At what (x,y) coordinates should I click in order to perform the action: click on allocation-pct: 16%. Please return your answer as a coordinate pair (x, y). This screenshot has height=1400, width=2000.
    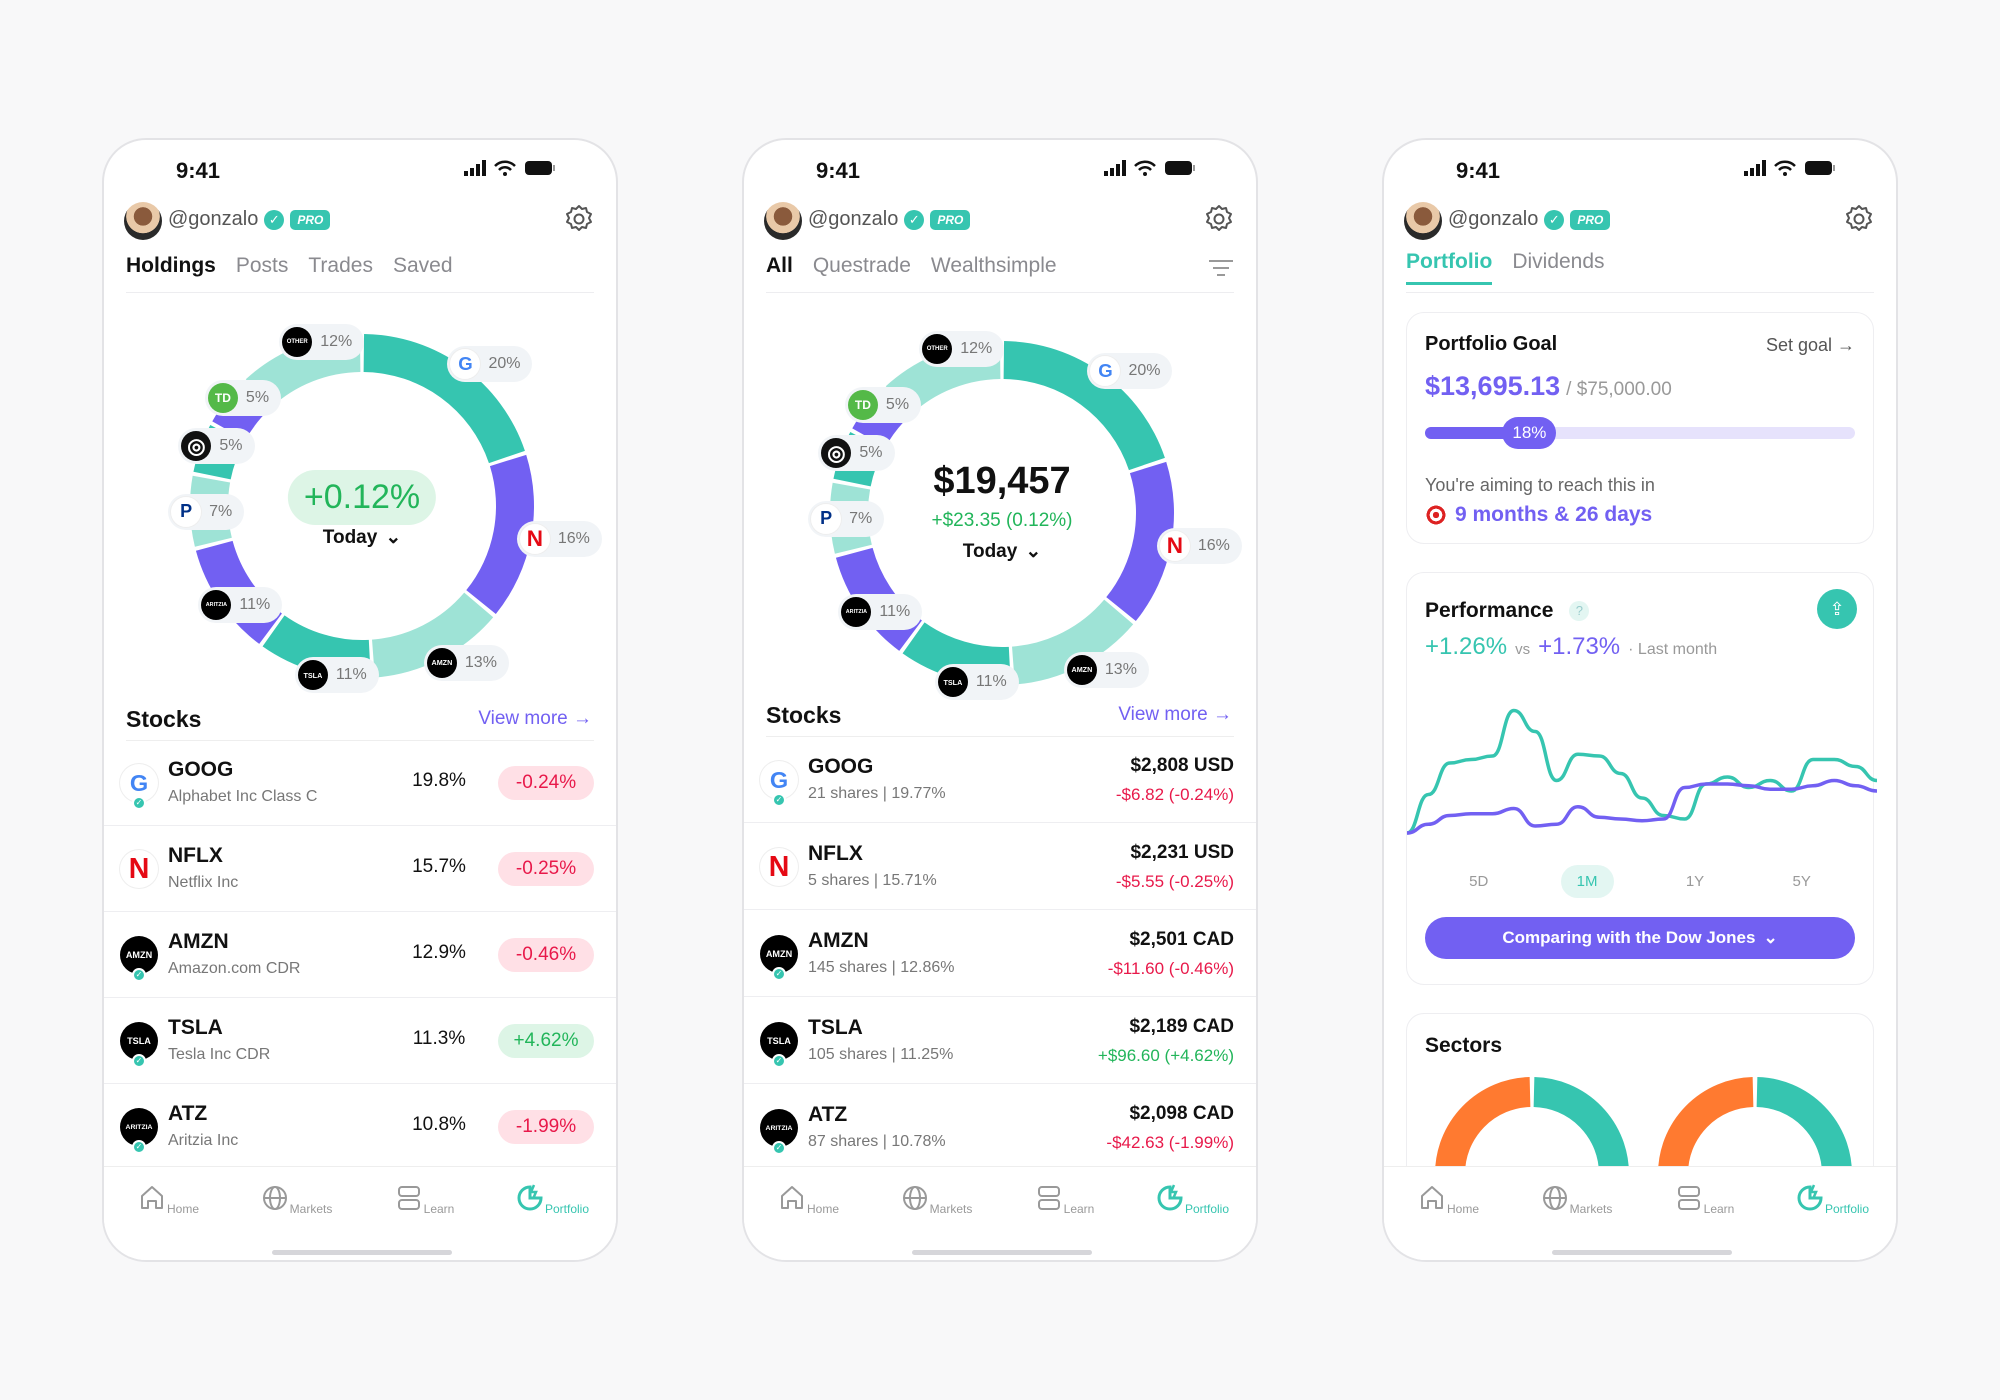
    Looking at the image, I should click on (573, 538).